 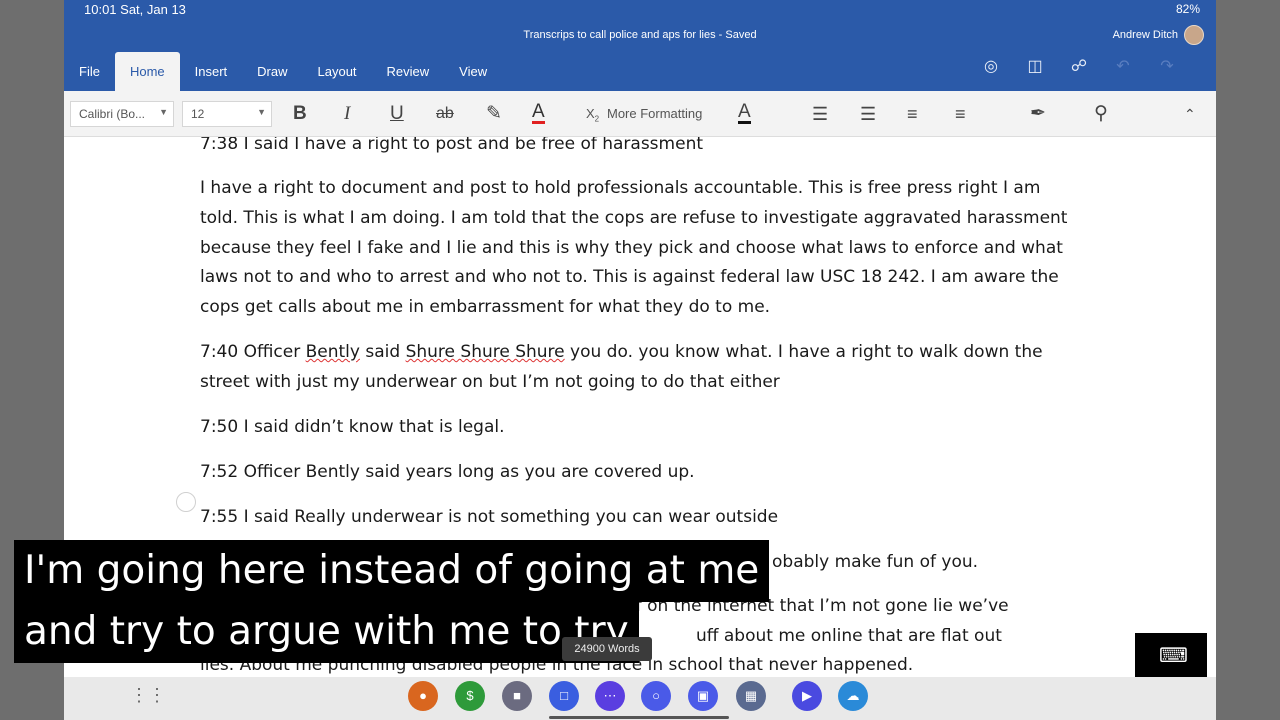 I want to click on collapse-ribbon-icon: ⌃, so click(x=1190, y=114).